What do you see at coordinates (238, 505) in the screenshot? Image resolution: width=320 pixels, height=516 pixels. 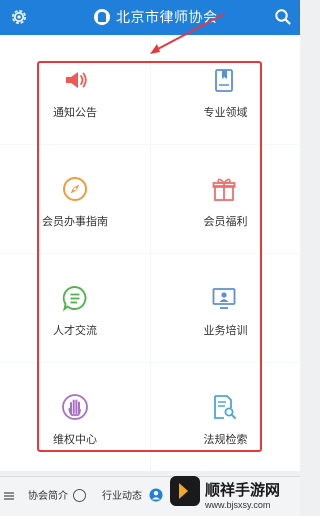 I see `watermark-url: www.bjsxsy.com` at bounding box center [238, 505].